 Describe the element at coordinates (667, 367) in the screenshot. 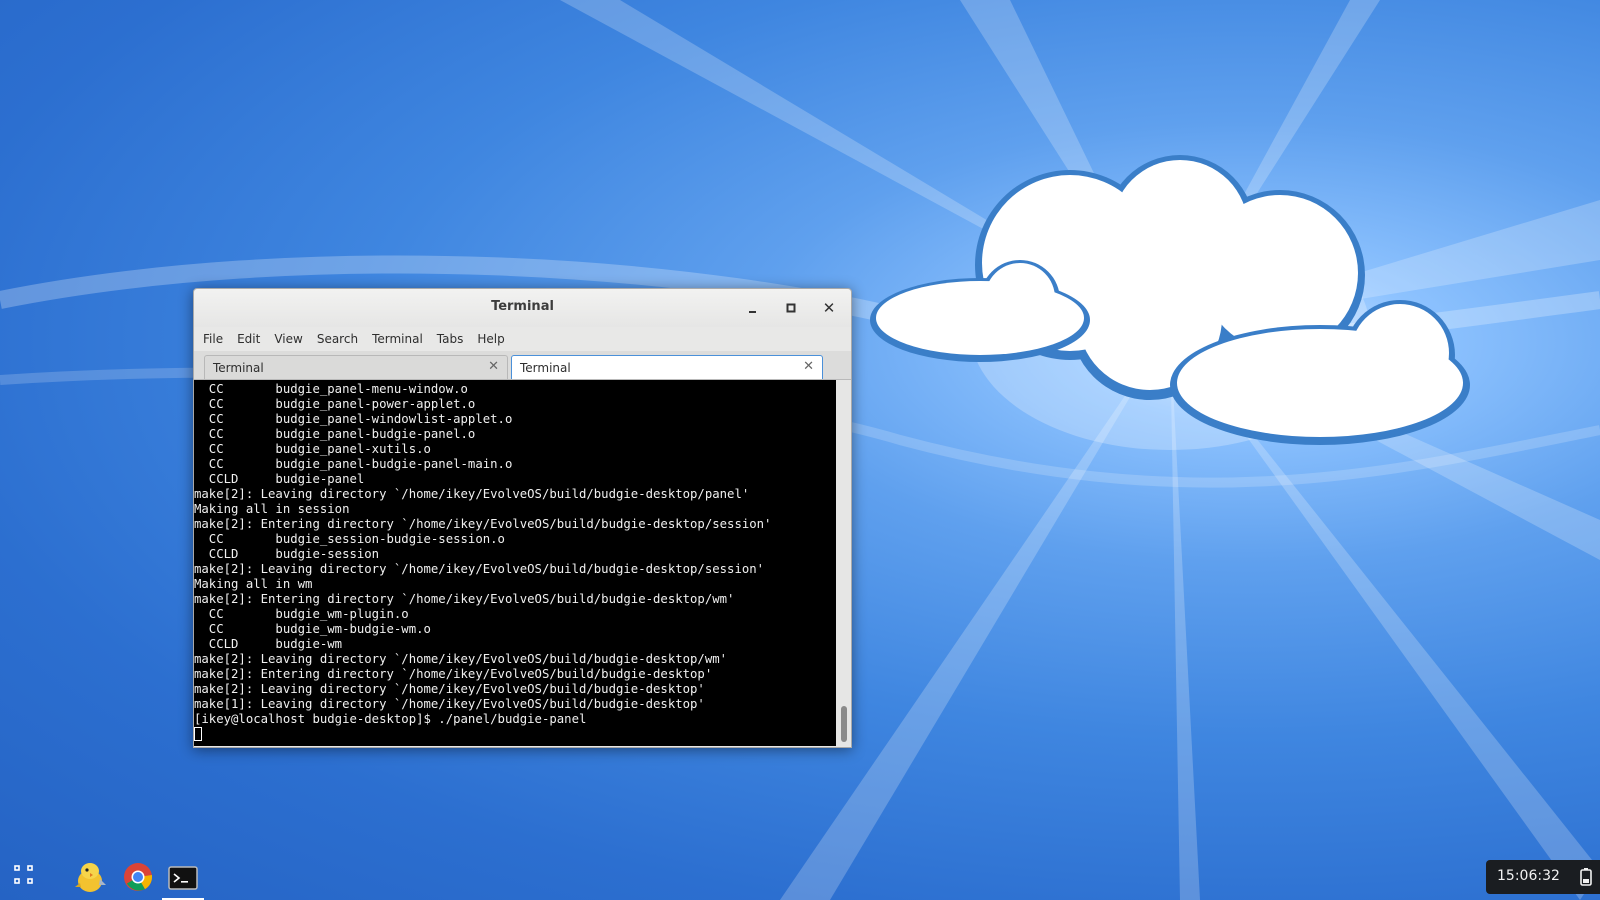

I see `tab-terminal-2: Terminal ✕` at that location.